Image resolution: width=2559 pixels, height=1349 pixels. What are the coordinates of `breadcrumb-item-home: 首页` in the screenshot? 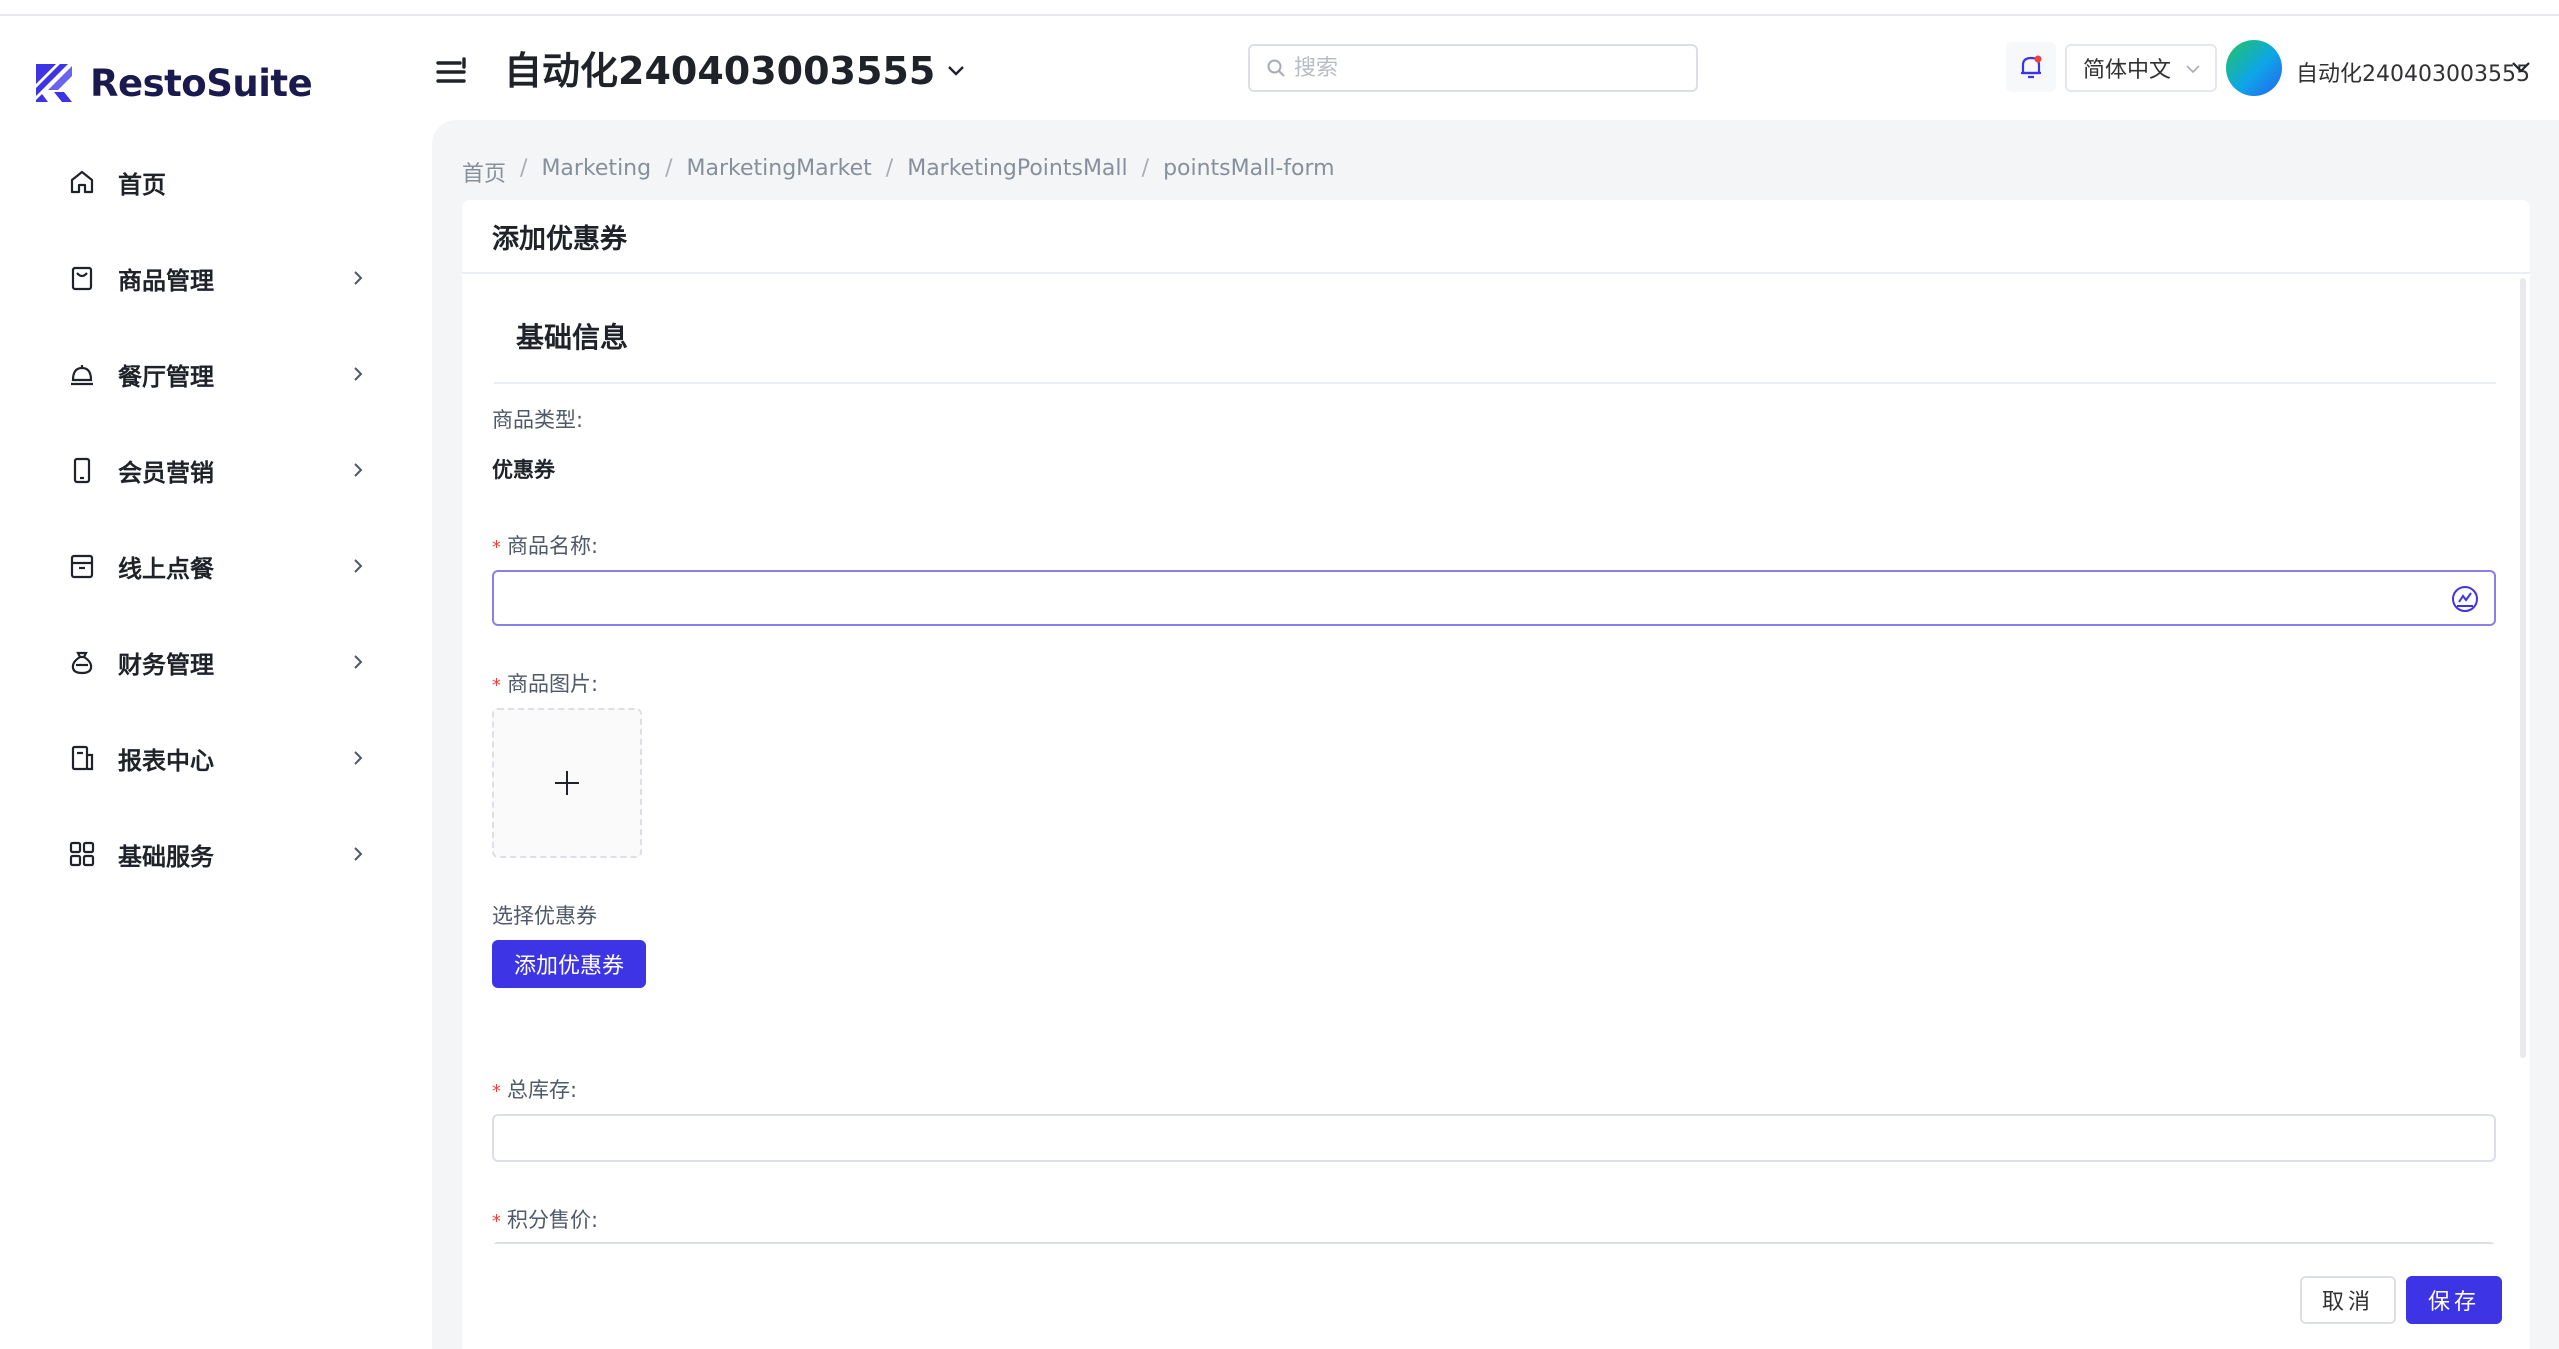 It's located at (484, 172).